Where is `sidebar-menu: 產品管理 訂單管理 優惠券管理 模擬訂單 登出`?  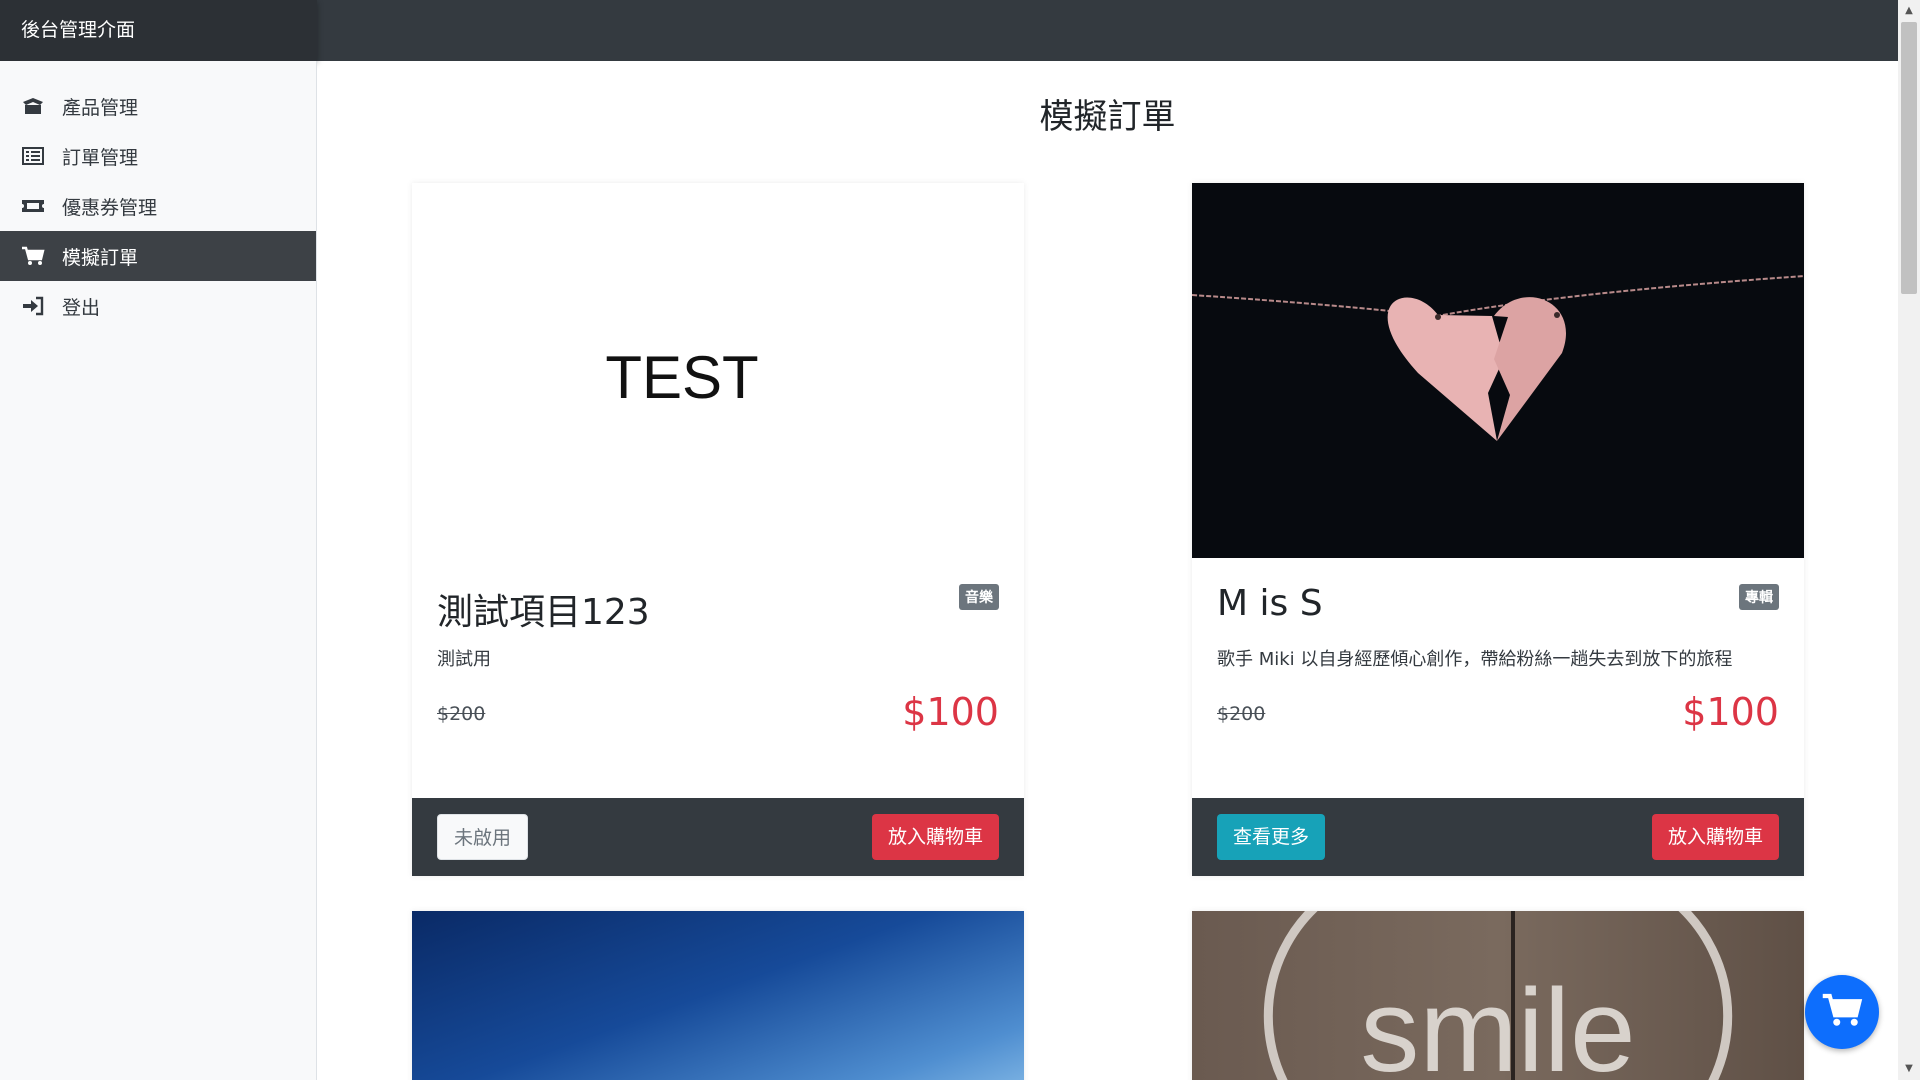 sidebar-menu: 產品管理 訂單管理 優惠券管理 模擬訂單 登出 is located at coordinates (158, 206).